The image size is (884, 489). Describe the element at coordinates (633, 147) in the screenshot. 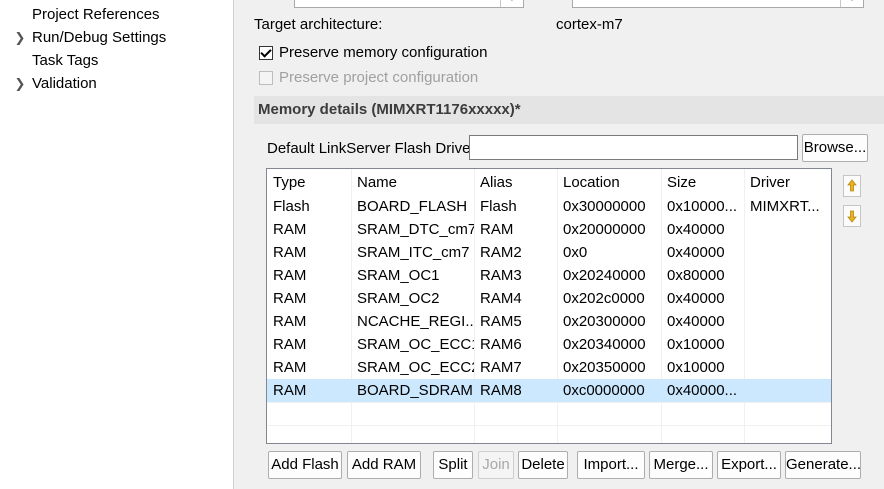

I see `flash-driver-input` at that location.